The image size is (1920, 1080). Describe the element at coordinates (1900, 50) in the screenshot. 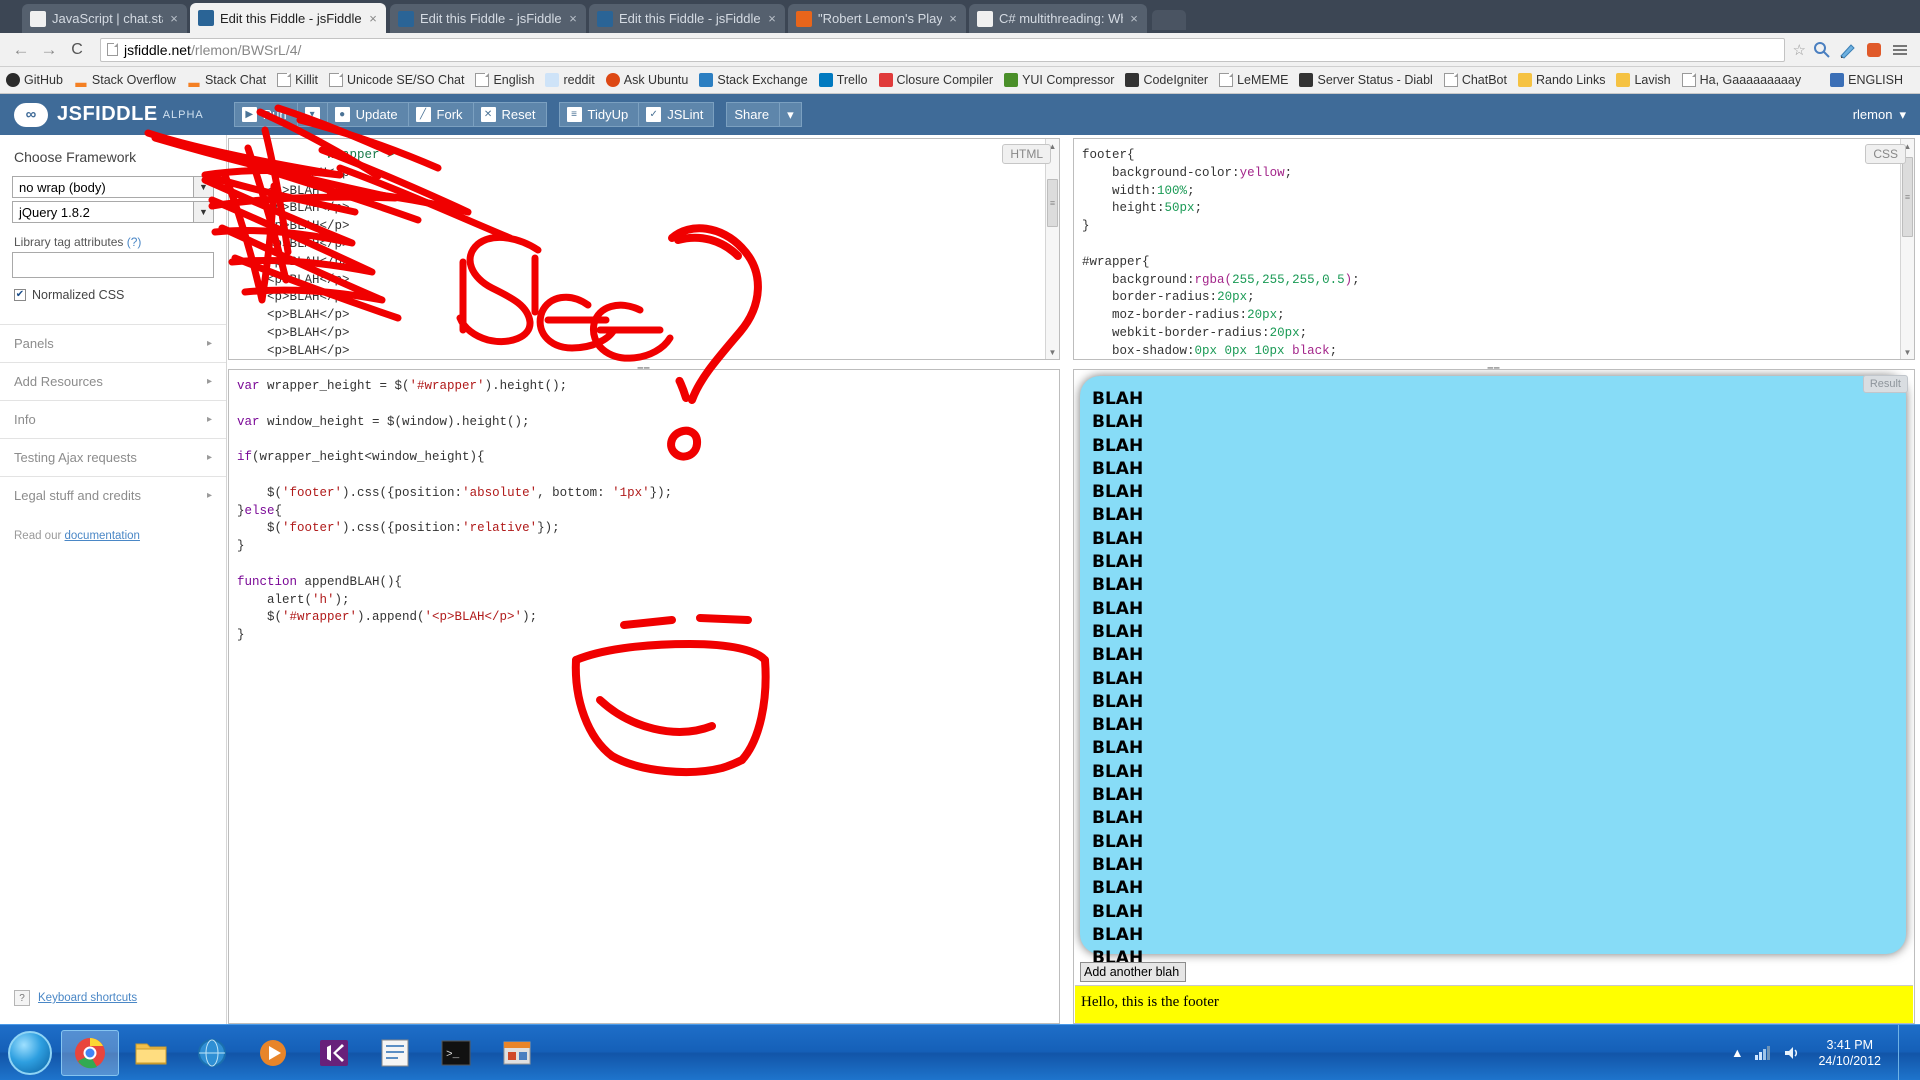

I see `menu-icon` at that location.